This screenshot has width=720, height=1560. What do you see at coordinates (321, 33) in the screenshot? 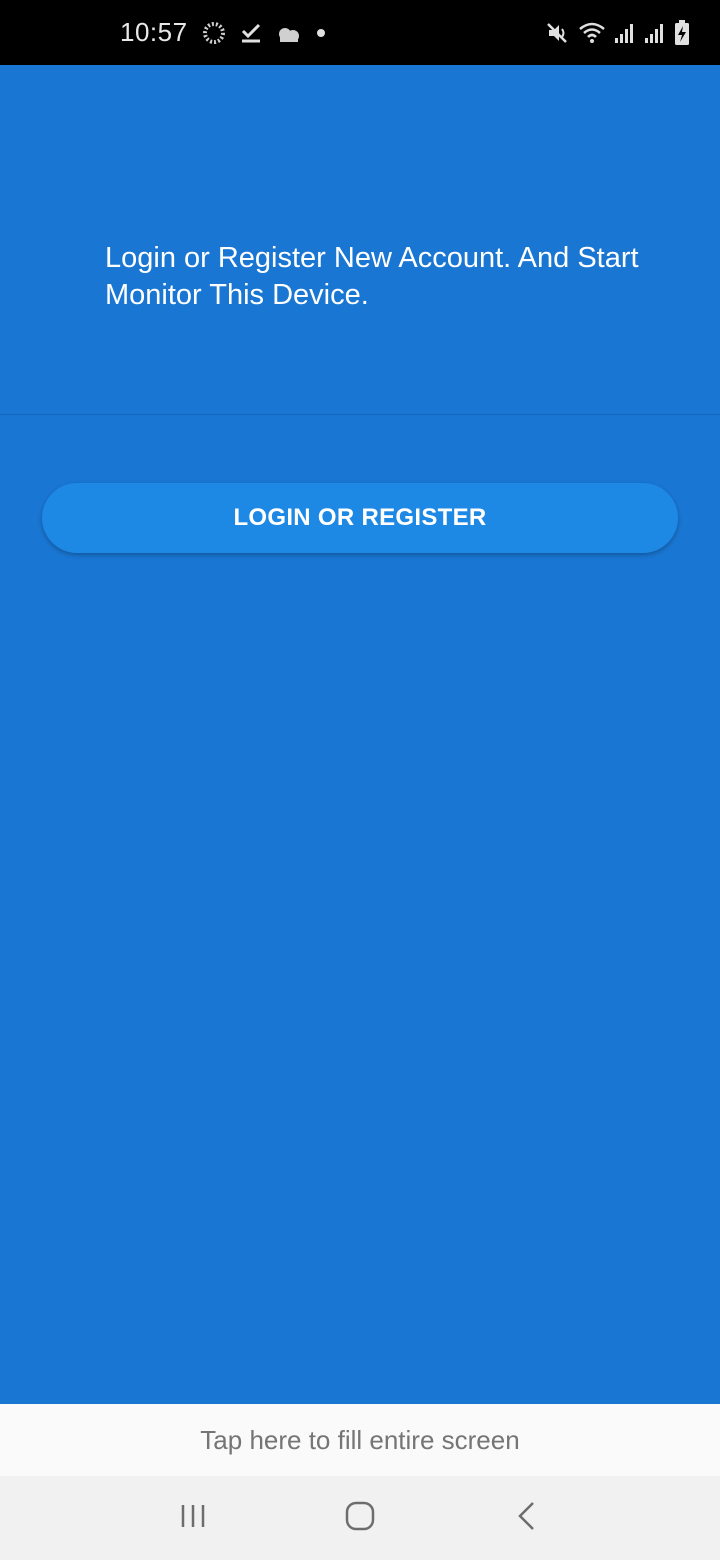
I see `dot-icon` at bounding box center [321, 33].